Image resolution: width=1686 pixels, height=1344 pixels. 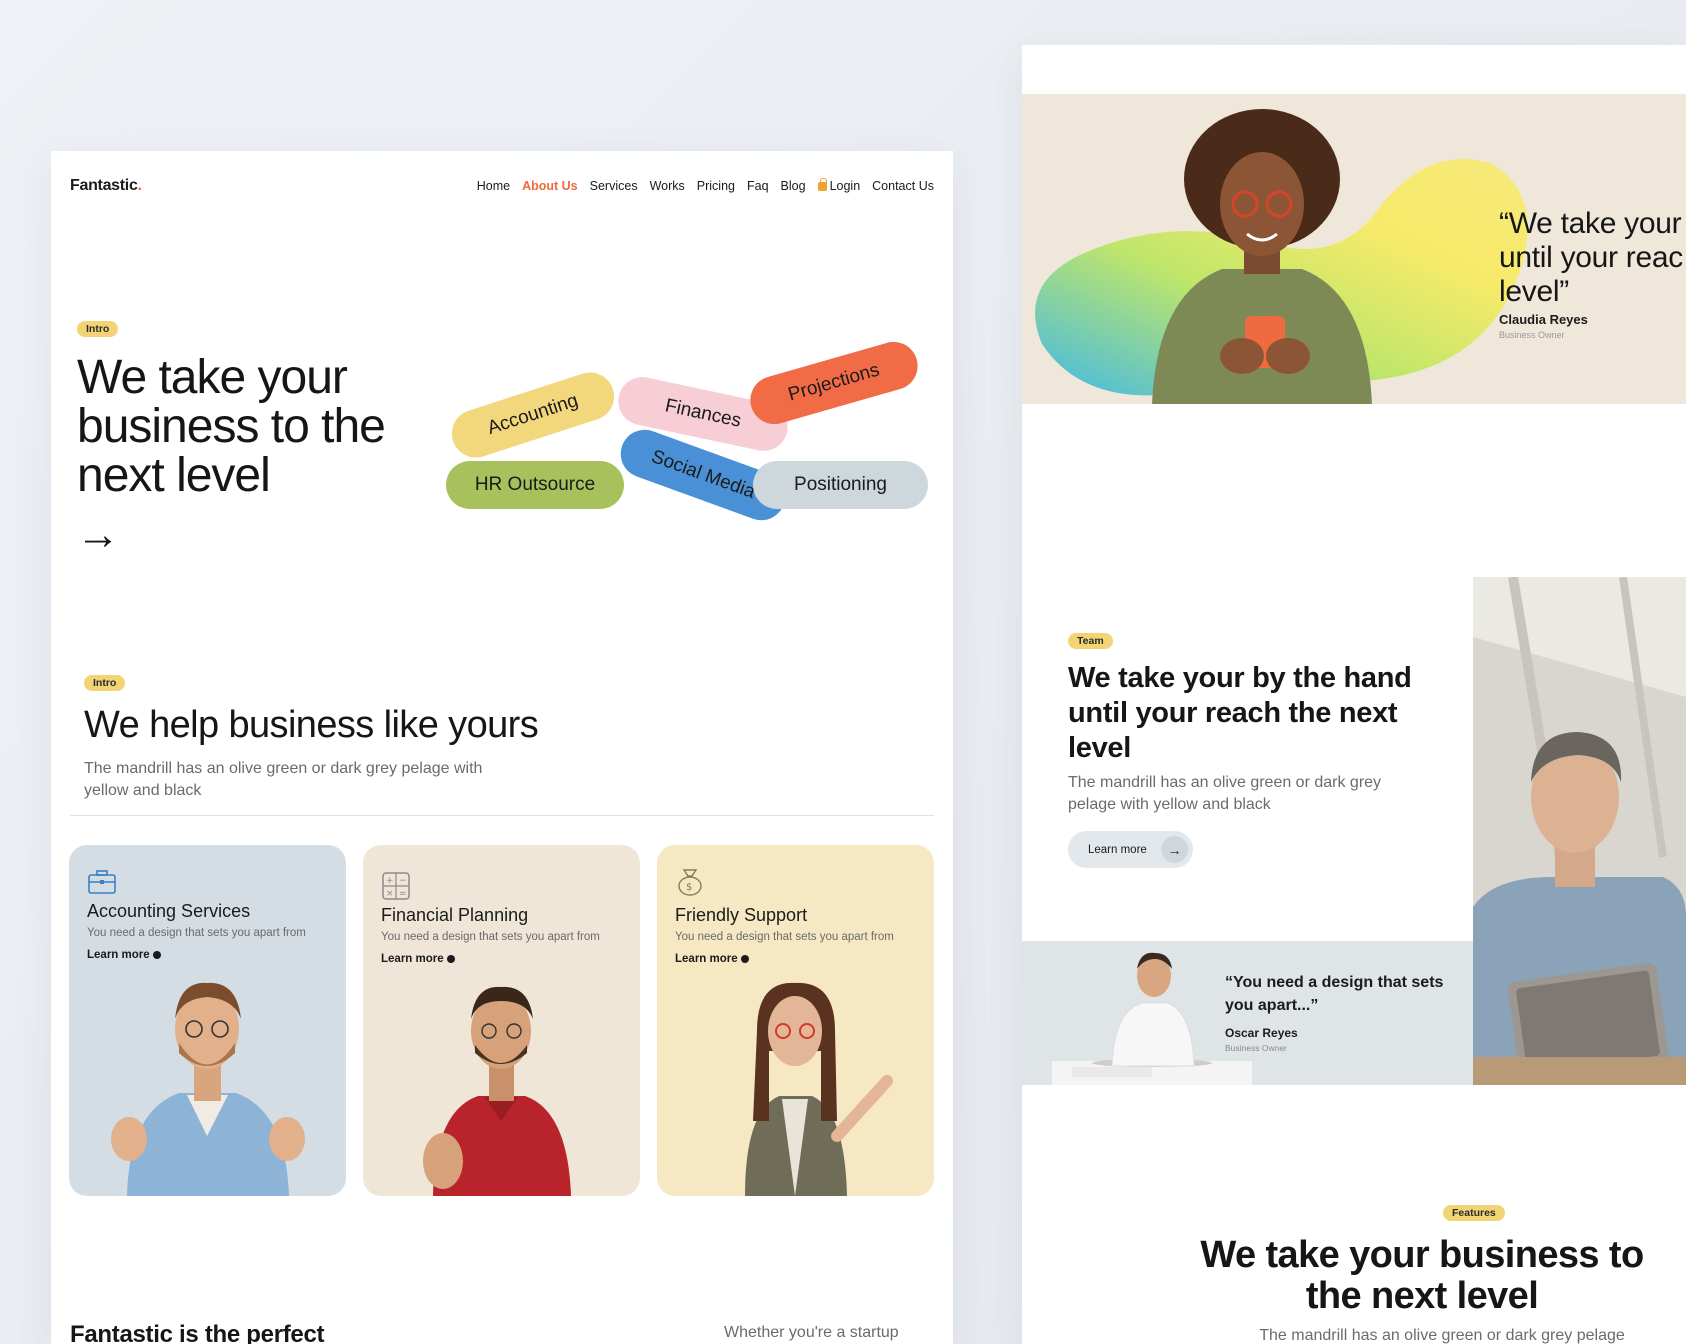 What do you see at coordinates (533, 415) in the screenshot?
I see `tag-accounting: Accounting` at bounding box center [533, 415].